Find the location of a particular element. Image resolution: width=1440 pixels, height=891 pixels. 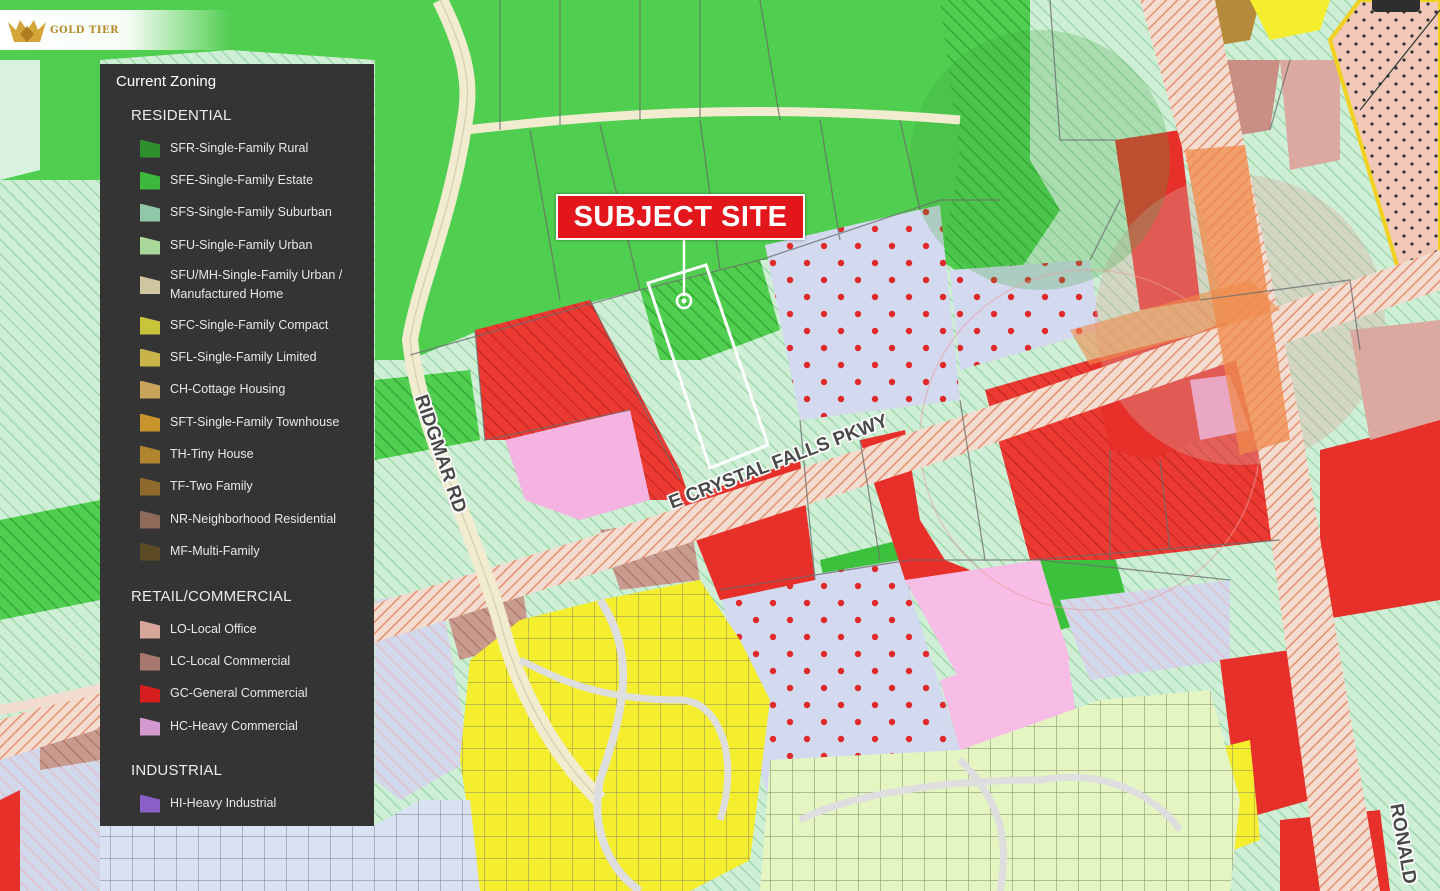

legend-item-hc: HC-Heavy Commercial is located at coordinates (253, 726).